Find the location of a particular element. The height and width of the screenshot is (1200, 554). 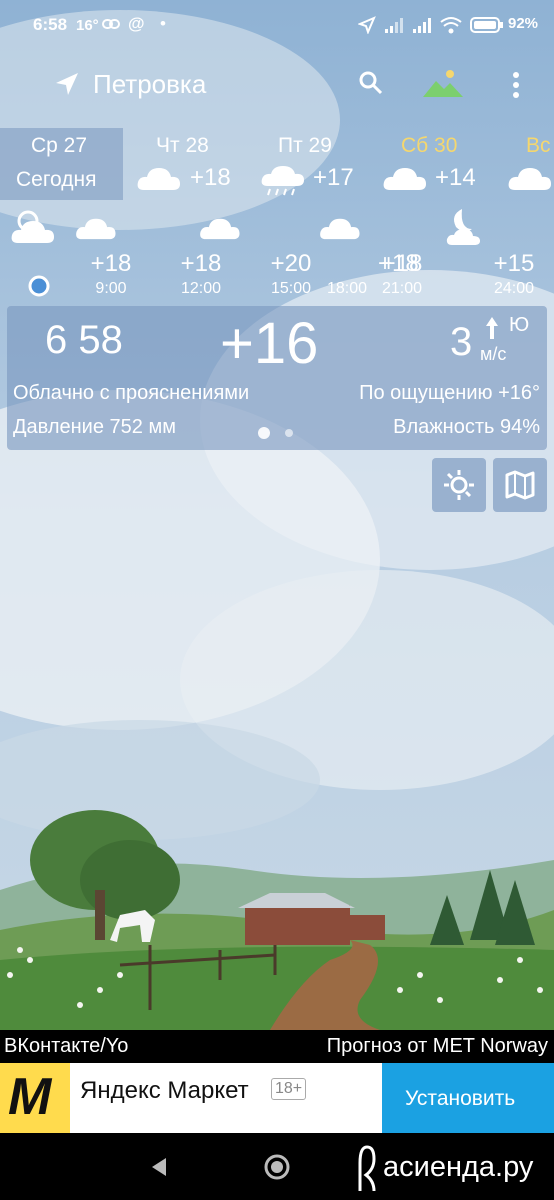

watermark-logo-icon is located at coordinates (367, 1170).